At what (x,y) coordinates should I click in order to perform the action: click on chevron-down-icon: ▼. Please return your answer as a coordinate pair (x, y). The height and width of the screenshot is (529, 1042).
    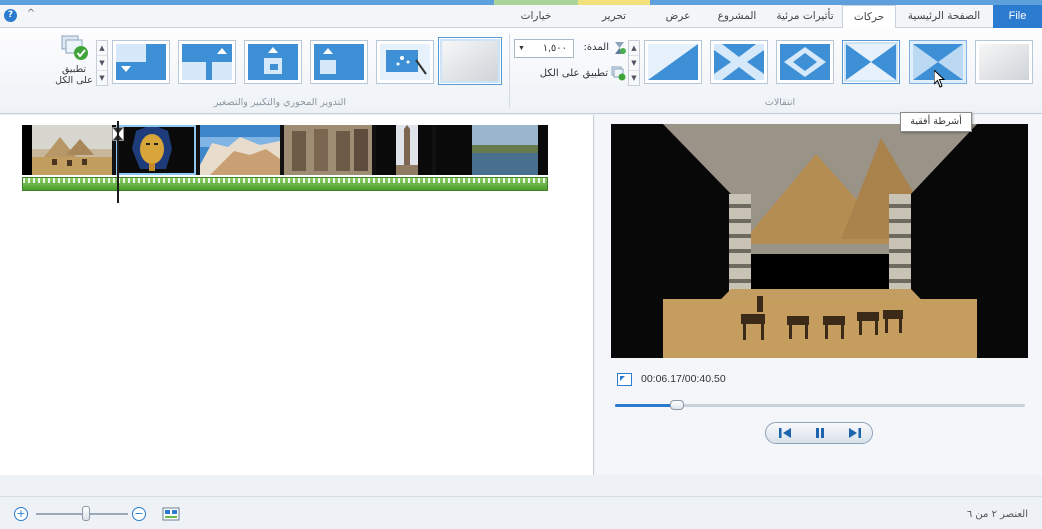
    Looking at the image, I should click on (521, 48).